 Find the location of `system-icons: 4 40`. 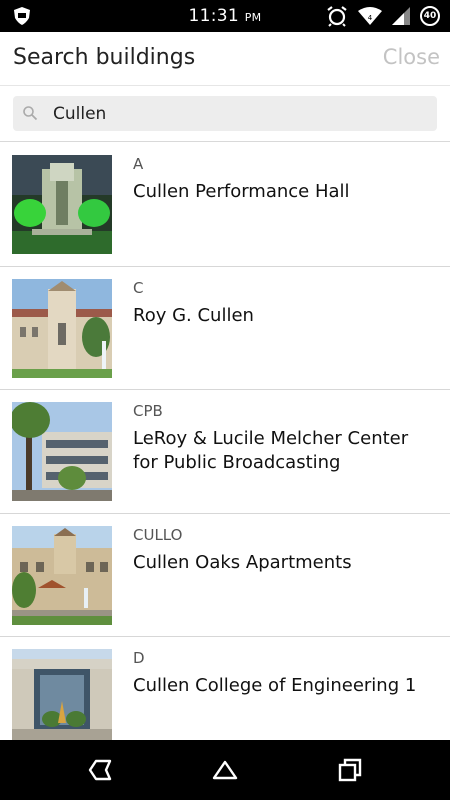

system-icons: 4 40 is located at coordinates (383, 16).